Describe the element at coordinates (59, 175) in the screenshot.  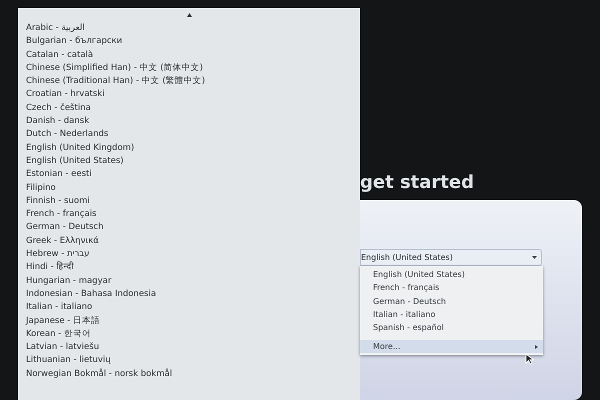
I see `language-menu-item: Estonian - eesti` at that location.